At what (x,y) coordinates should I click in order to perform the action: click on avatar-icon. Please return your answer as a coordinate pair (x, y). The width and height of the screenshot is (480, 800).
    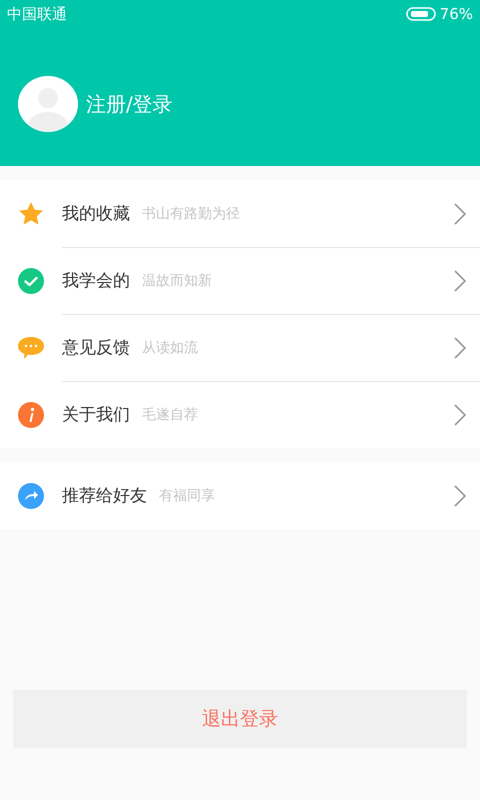
    Looking at the image, I should click on (48, 104).